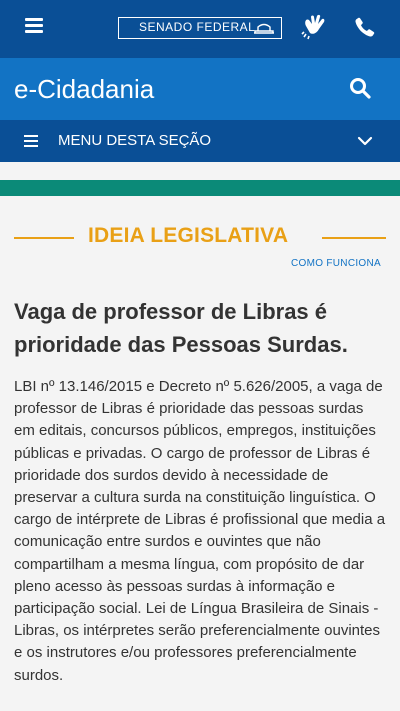  What do you see at coordinates (314, 26) in the screenshot?
I see `libras-icon` at bounding box center [314, 26].